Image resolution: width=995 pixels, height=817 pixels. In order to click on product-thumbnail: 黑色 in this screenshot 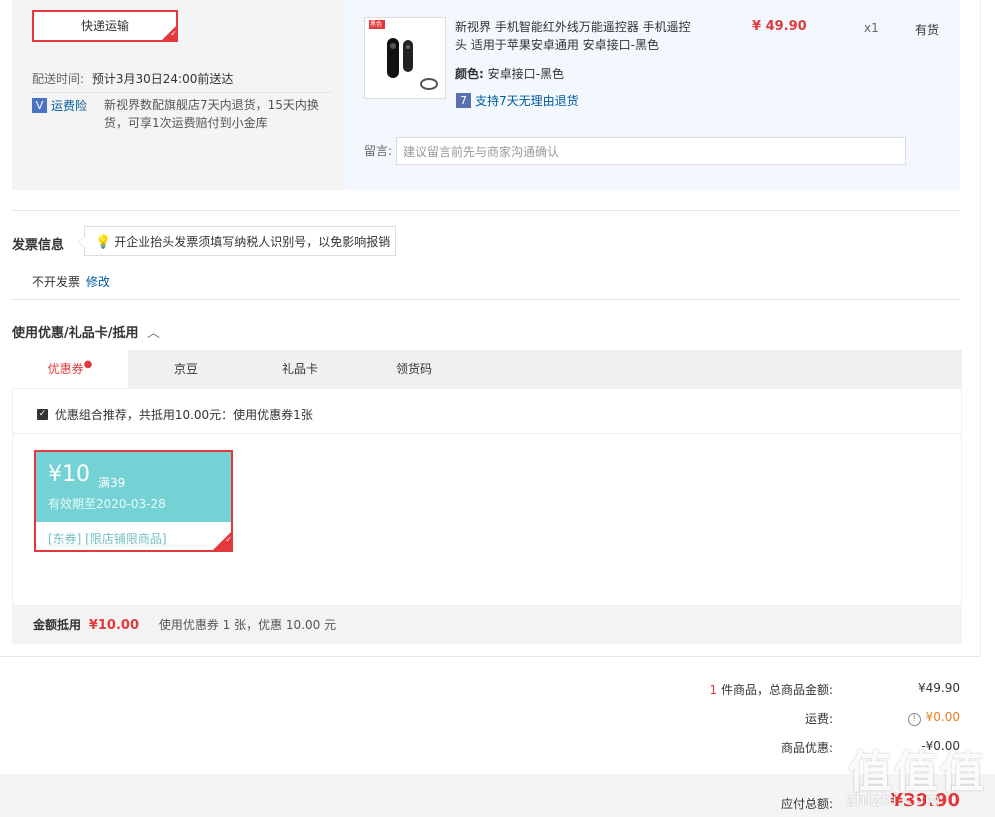, I will do `click(405, 58)`.